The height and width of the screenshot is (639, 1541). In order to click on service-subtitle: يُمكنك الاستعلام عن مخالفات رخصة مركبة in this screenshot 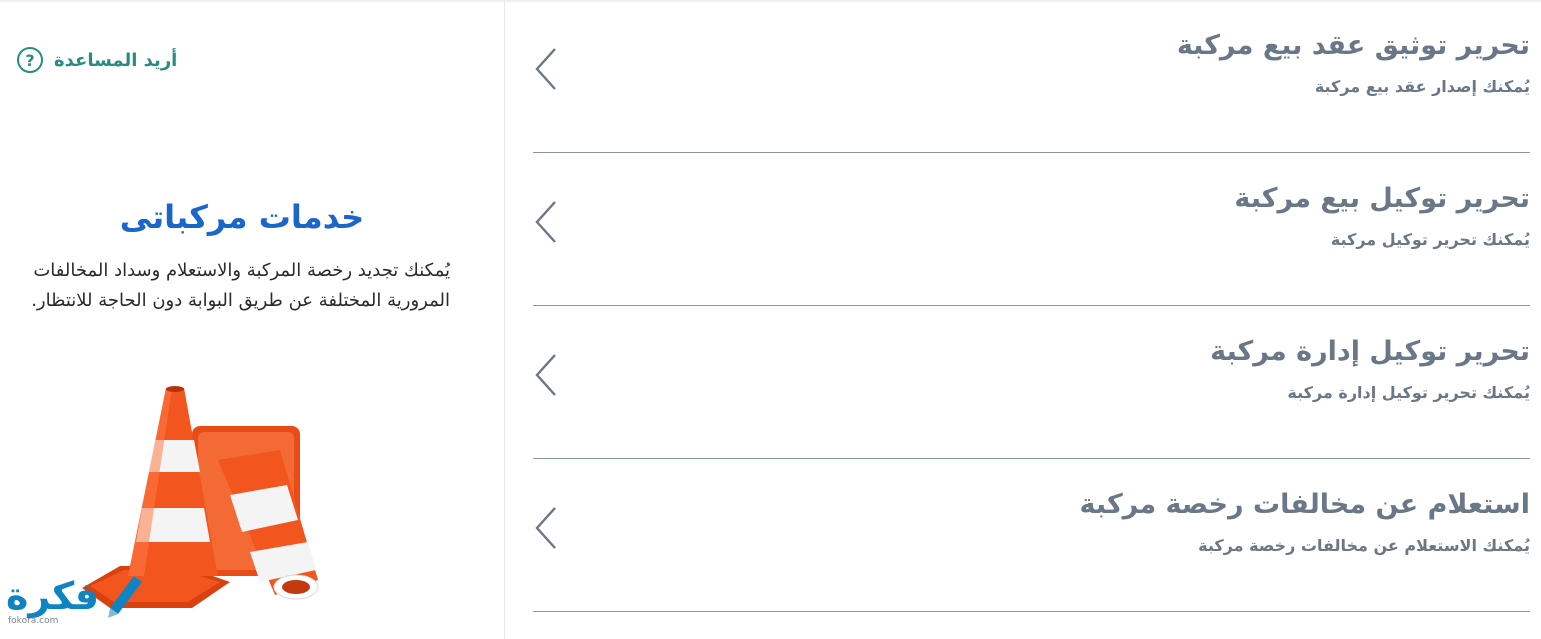, I will do `click(1364, 545)`.